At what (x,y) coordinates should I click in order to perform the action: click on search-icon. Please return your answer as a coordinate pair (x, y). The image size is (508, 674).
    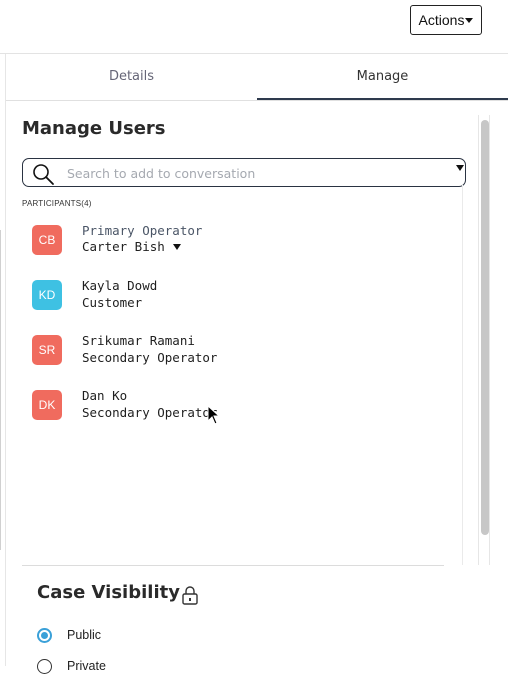
    Looking at the image, I should click on (43, 174).